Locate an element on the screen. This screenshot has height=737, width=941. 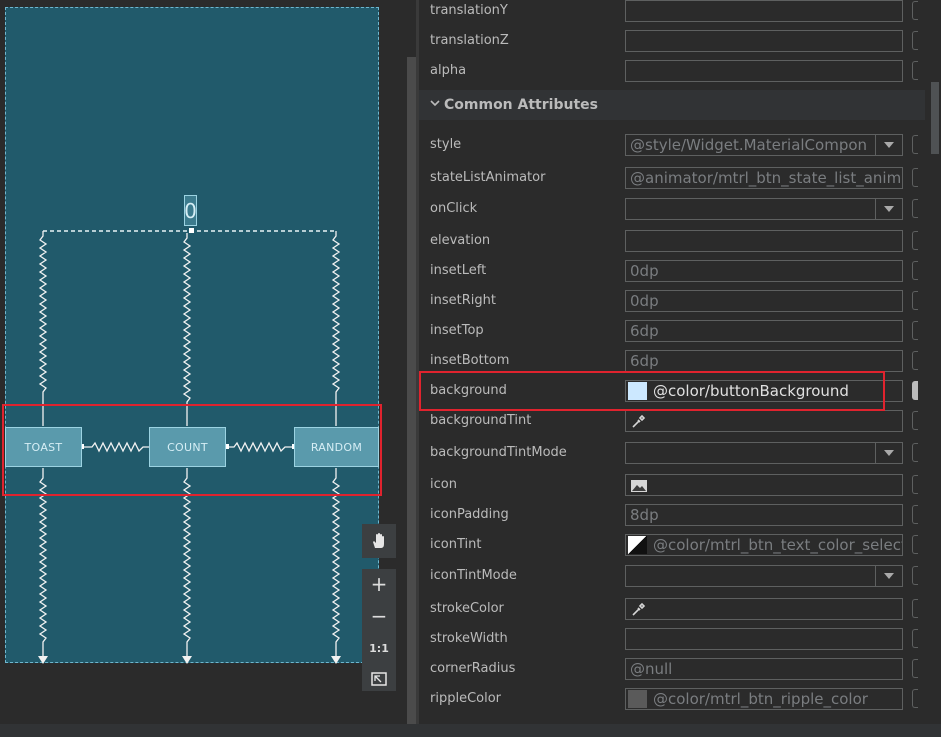
attr-row-cornerRadius: cornerRadius @null is located at coordinates (680, 669).